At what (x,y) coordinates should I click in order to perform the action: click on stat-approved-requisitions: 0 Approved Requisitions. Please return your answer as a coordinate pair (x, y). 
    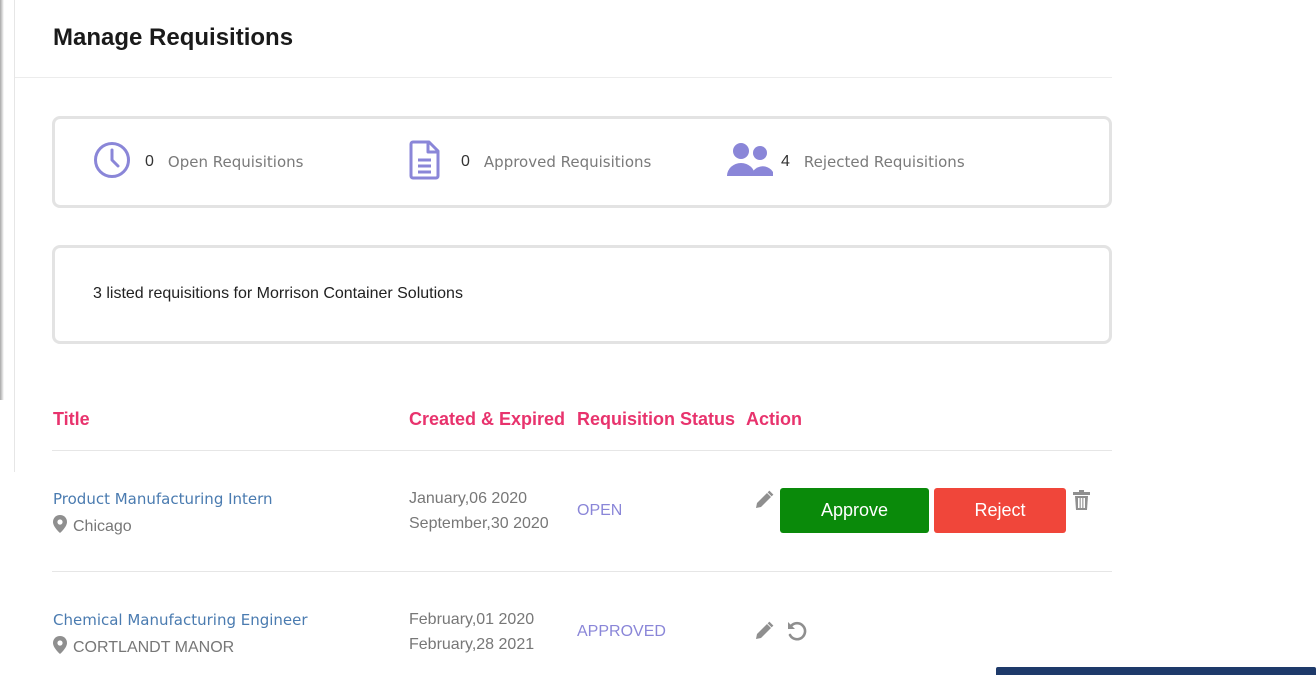
    Looking at the image, I should click on (530, 162).